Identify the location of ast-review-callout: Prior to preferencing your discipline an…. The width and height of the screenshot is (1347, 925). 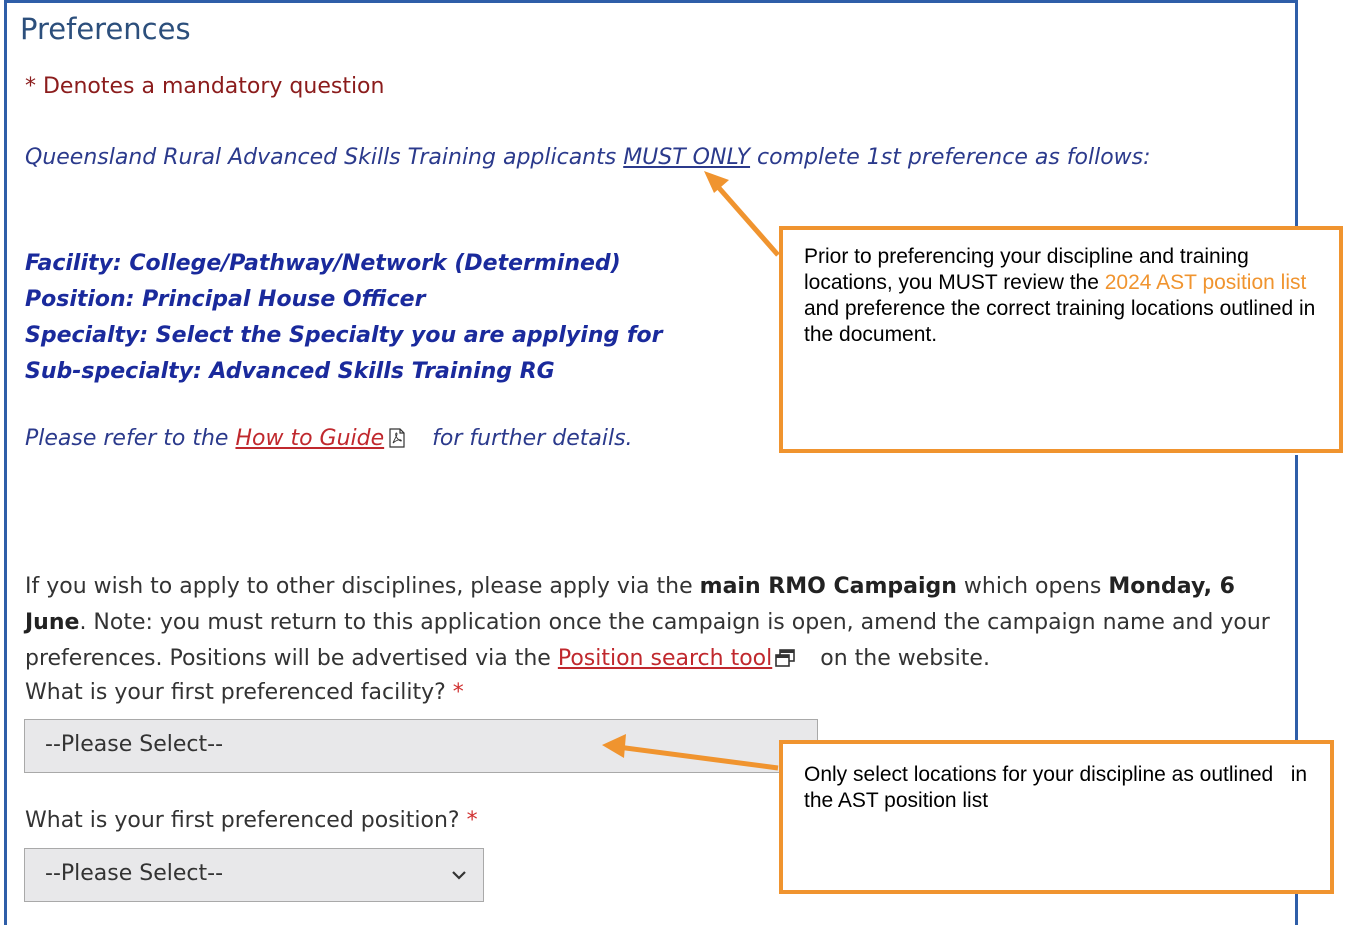
(1061, 339).